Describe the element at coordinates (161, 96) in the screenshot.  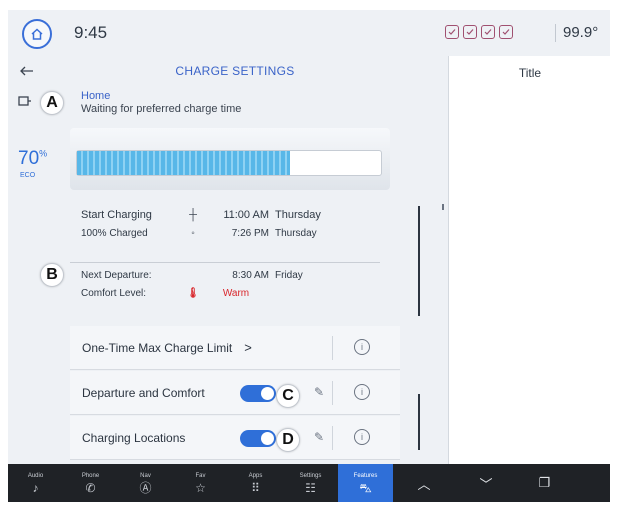
I see `location-name: Home` at that location.